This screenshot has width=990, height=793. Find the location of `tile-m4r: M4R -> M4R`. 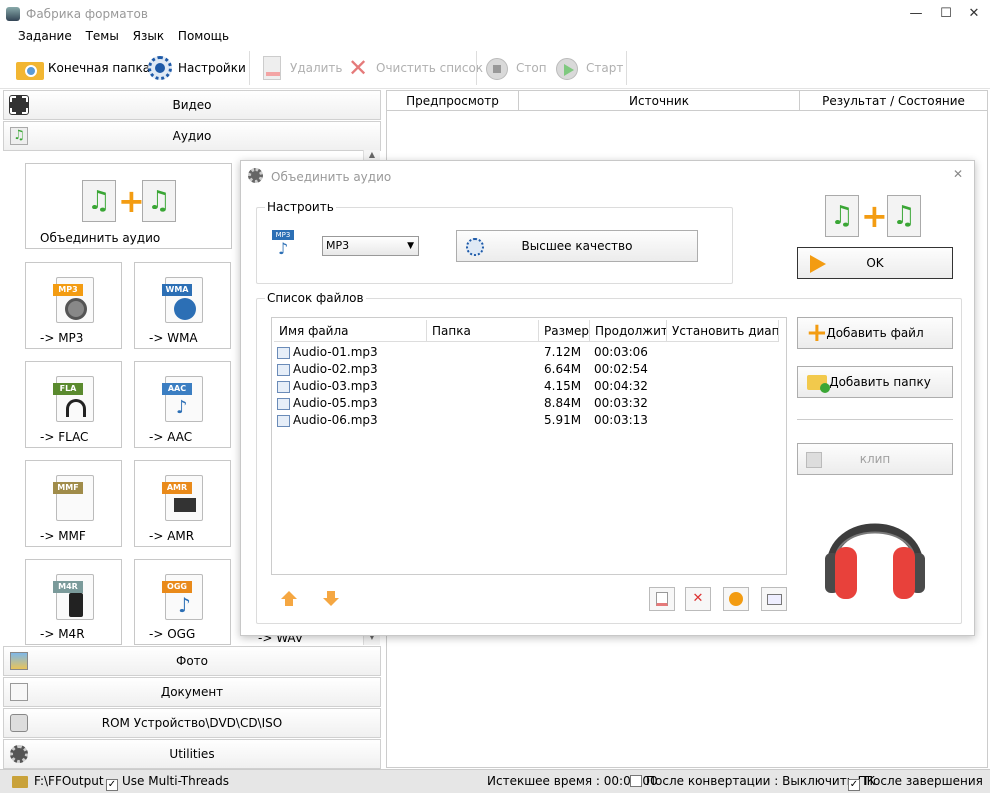

tile-m4r: M4R -> M4R is located at coordinates (73, 602).